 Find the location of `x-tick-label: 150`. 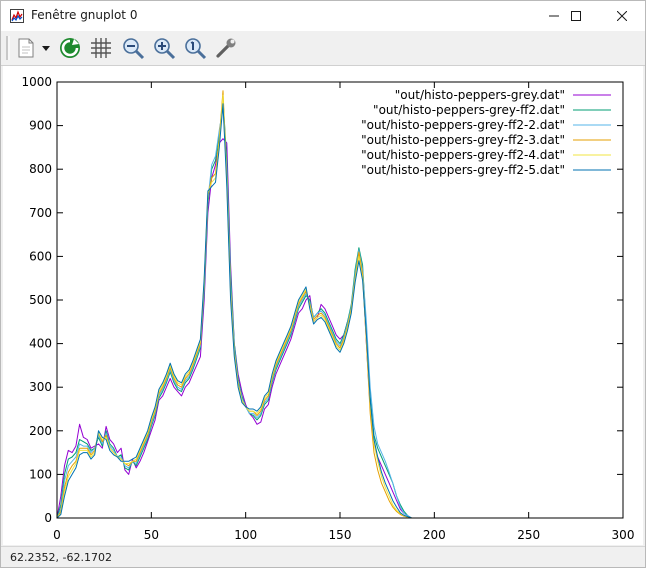

x-tick-label: 150 is located at coordinates (340, 535).